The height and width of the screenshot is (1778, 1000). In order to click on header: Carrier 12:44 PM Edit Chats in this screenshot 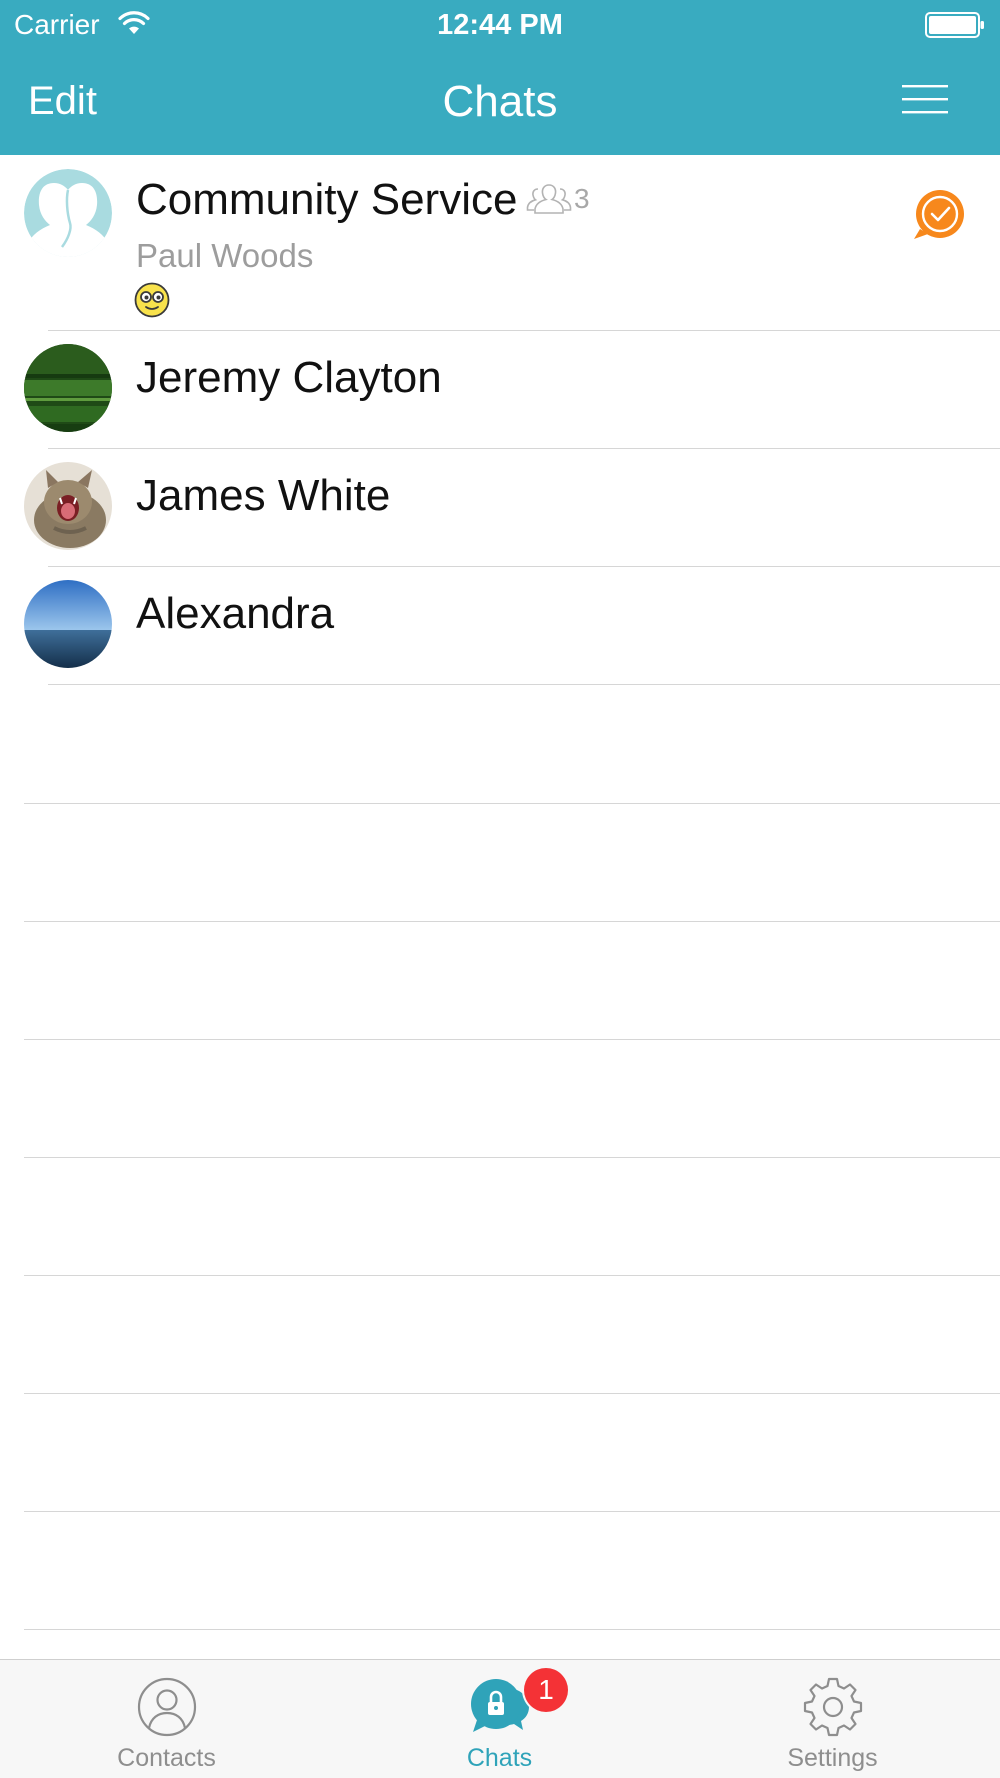, I will do `click(500, 77)`.